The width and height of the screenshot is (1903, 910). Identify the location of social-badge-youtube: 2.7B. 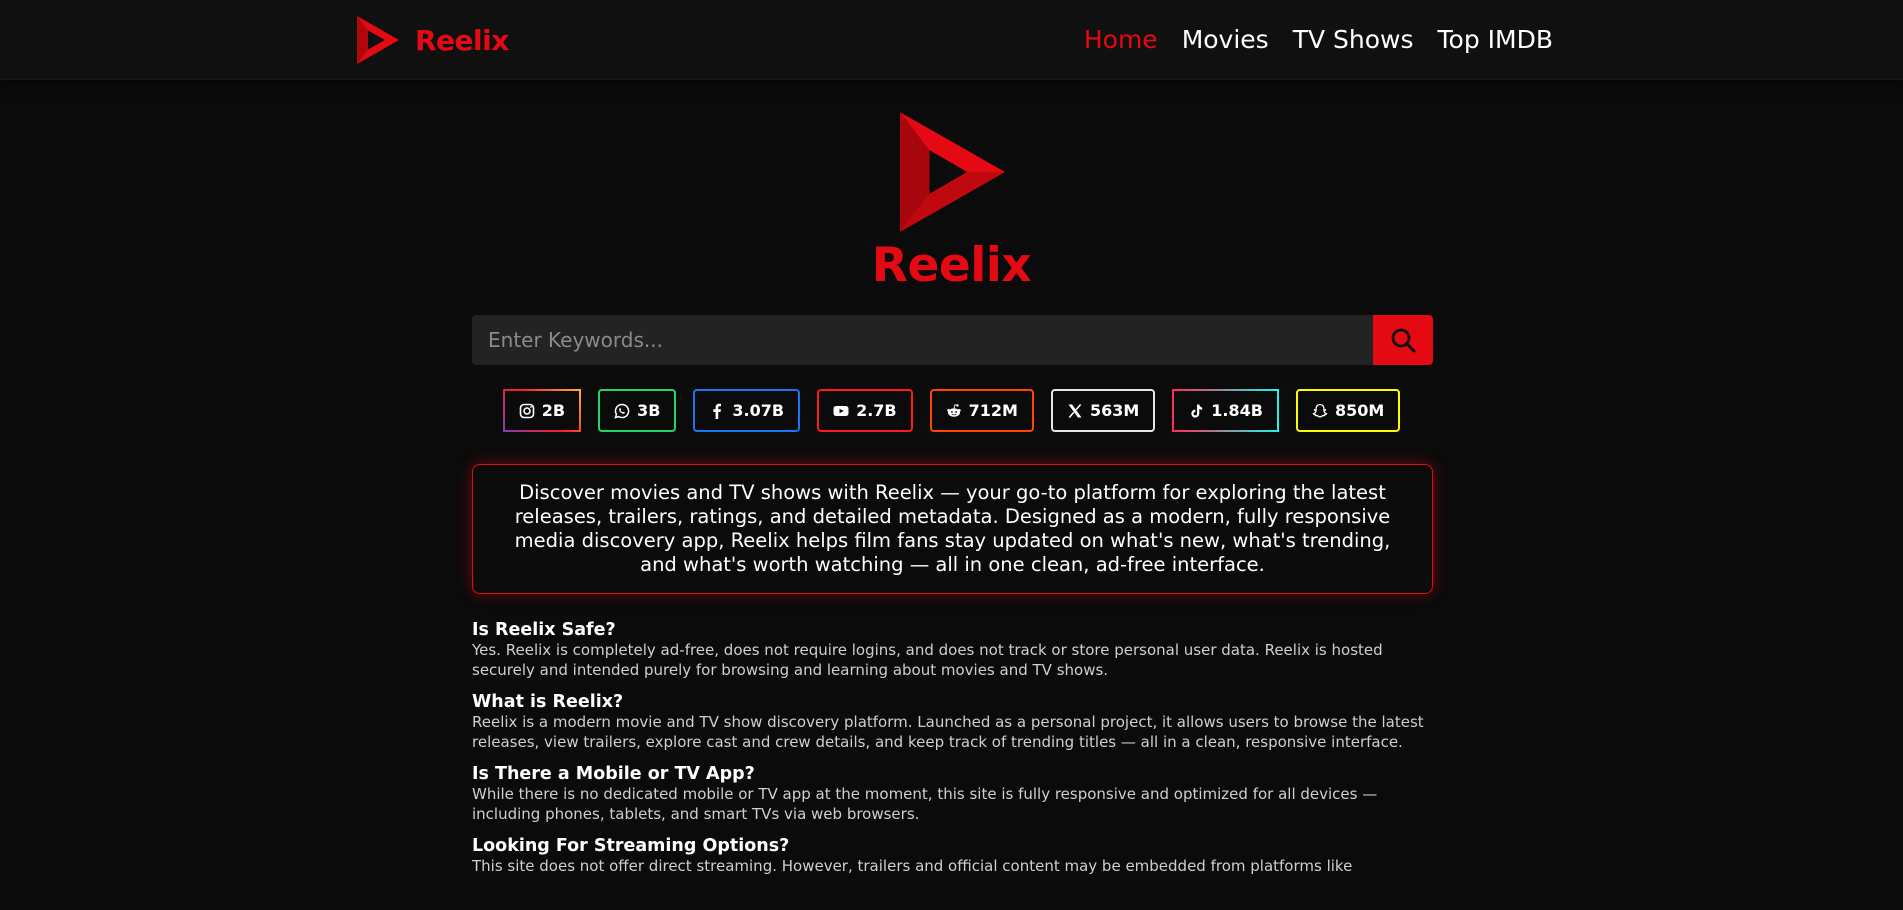
(865, 410).